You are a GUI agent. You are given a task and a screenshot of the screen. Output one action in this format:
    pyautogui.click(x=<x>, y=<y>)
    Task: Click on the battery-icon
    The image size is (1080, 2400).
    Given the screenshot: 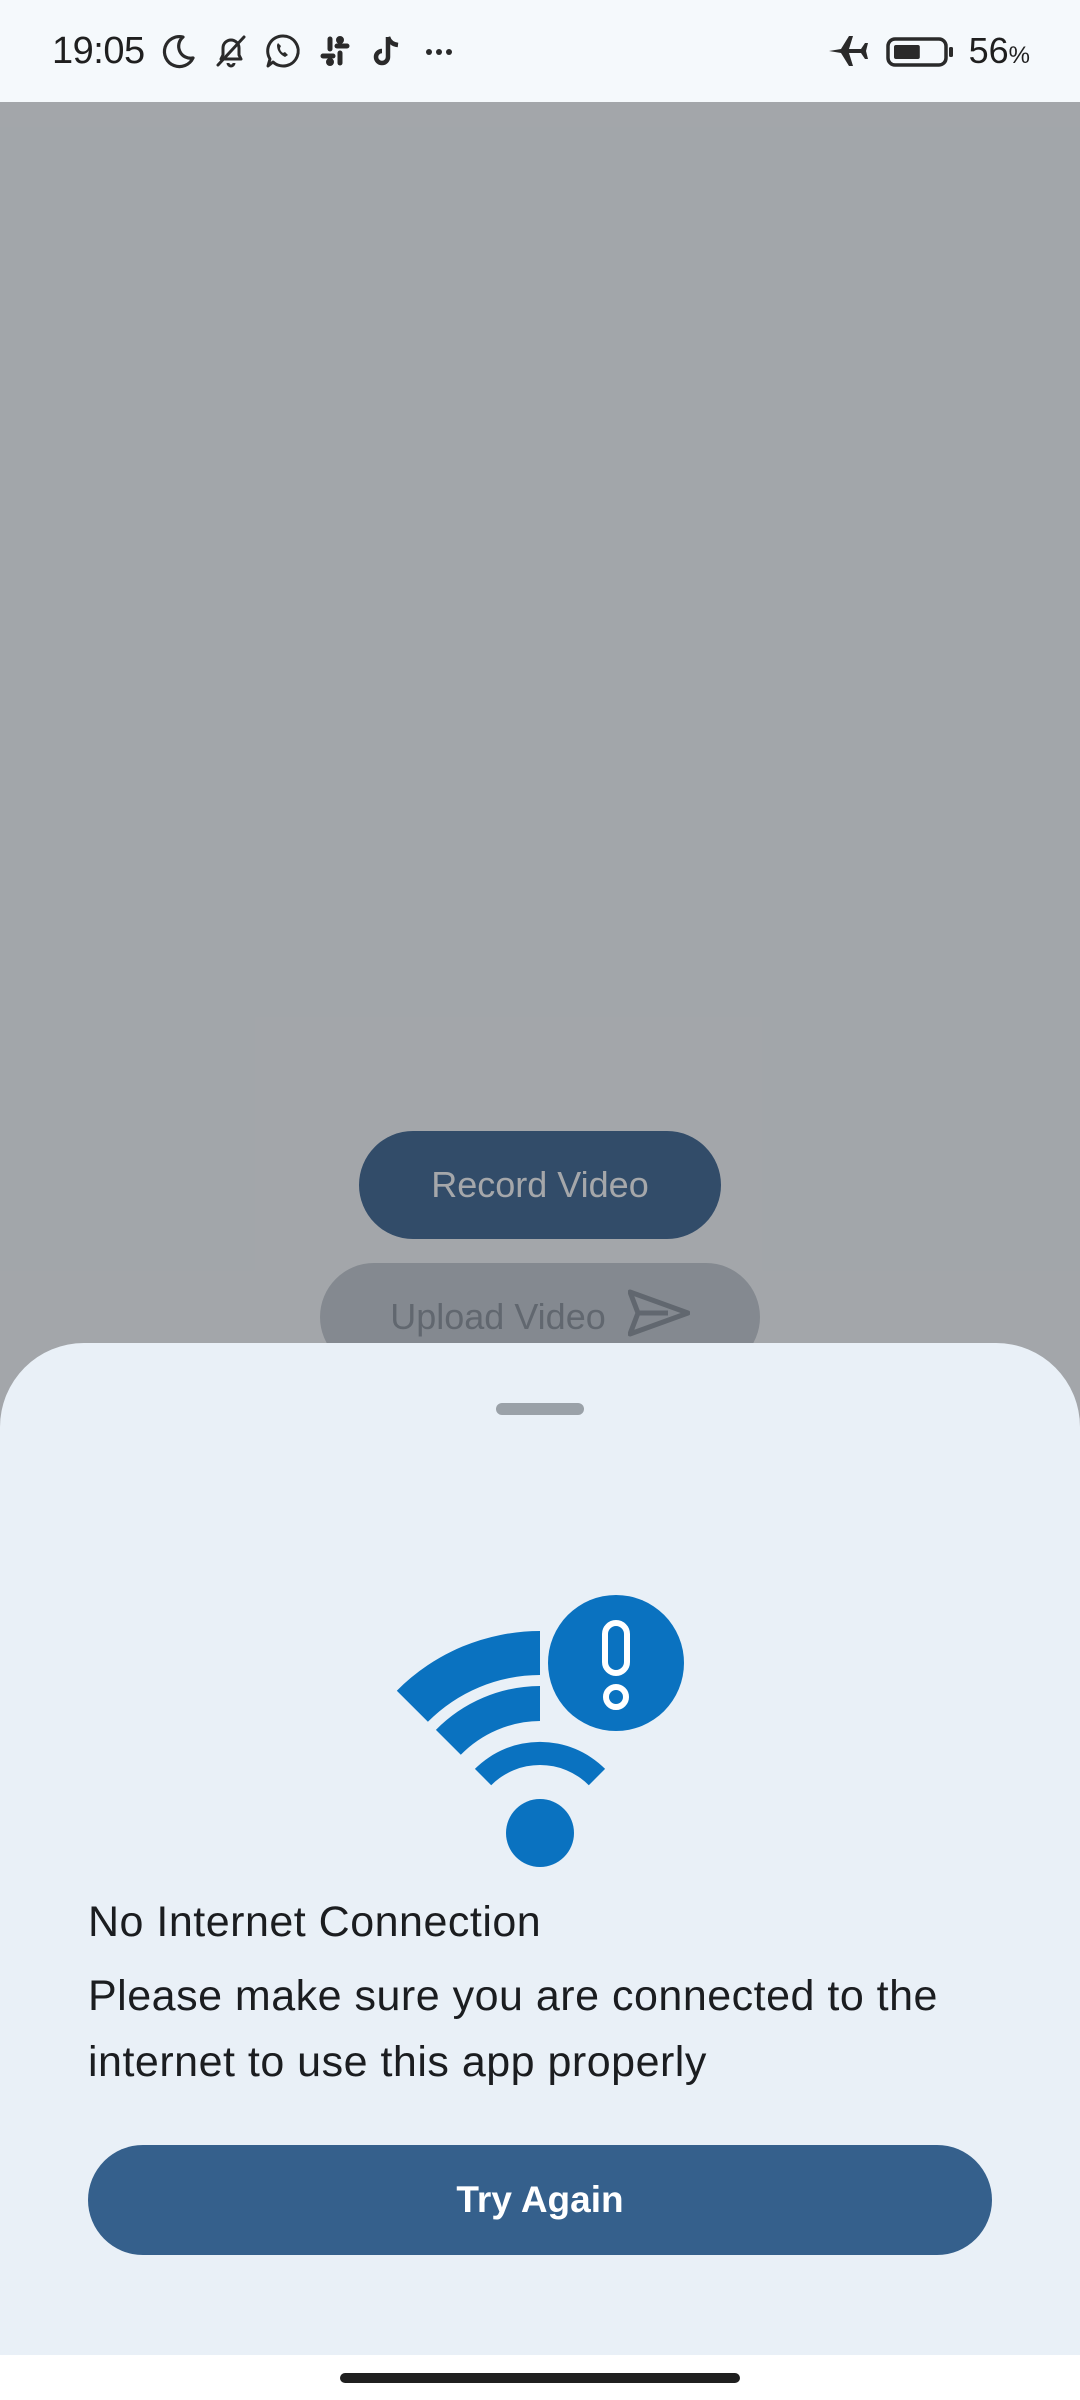 What is the action you would take?
    pyautogui.click(x=920, y=51)
    